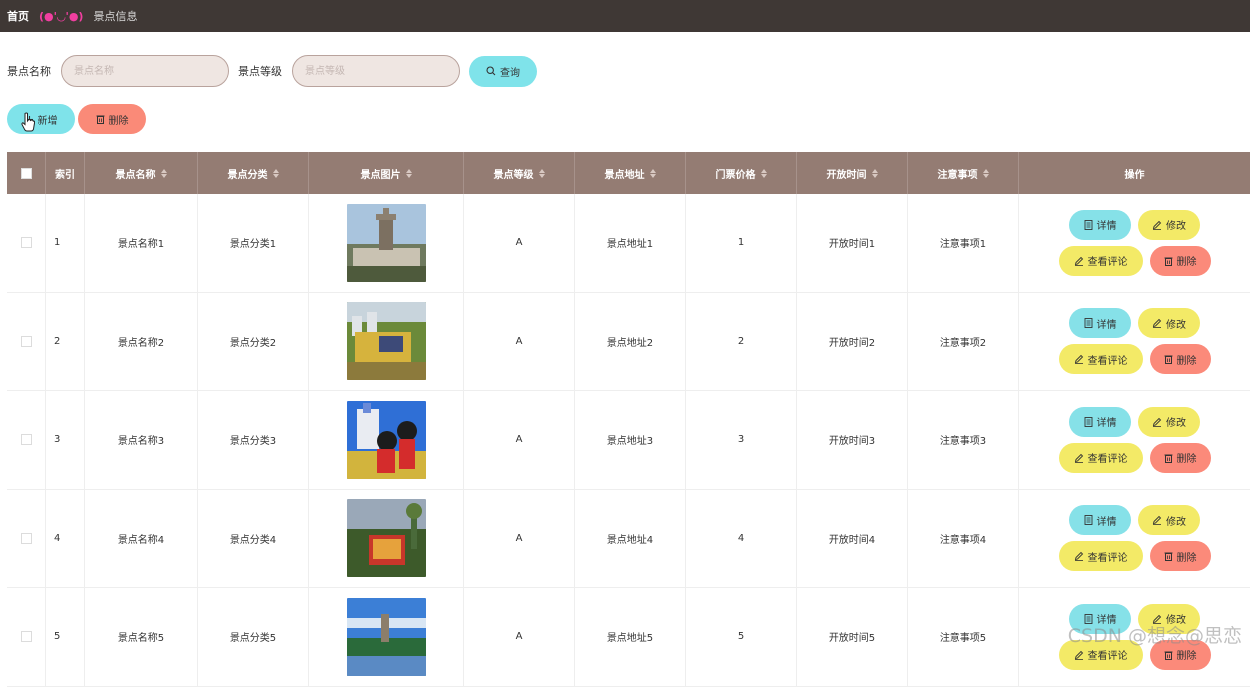 The image size is (1250, 687). What do you see at coordinates (741, 539) in the screenshot?
I see `price-cell: 4` at bounding box center [741, 539].